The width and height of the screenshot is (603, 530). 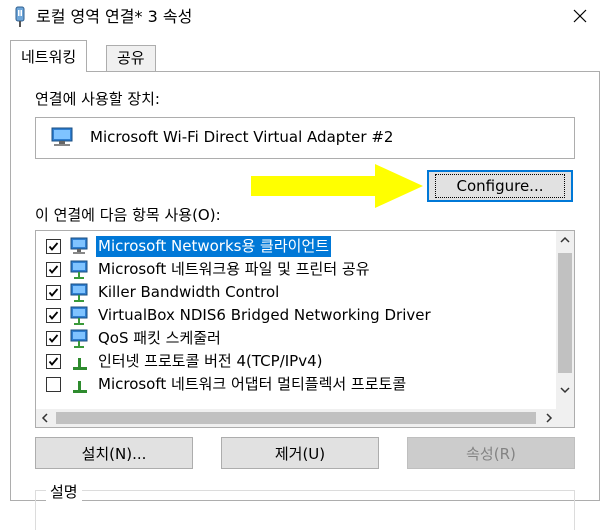 What do you see at coordinates (337, 188) in the screenshot?
I see `highlight-arrow-icon` at bounding box center [337, 188].